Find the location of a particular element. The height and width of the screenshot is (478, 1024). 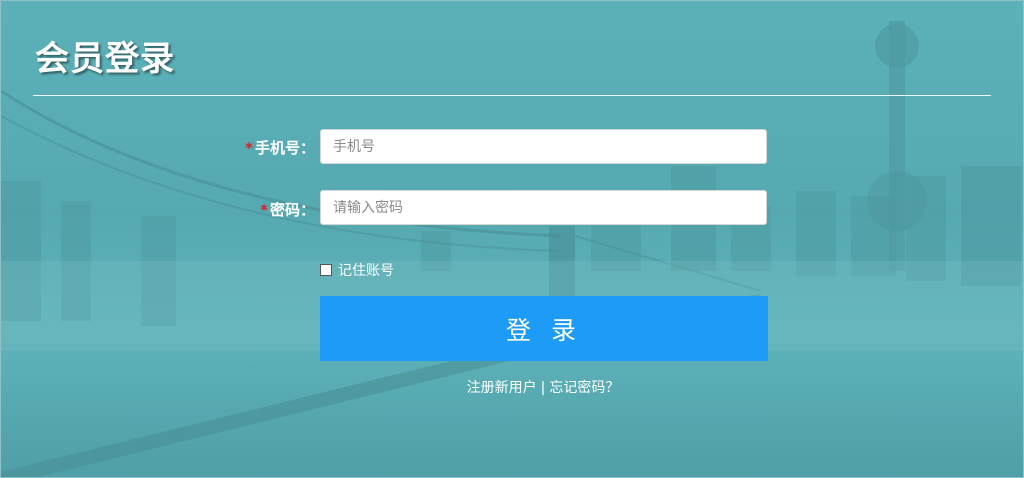

remember-label: 记住账号 is located at coordinates (366, 270).